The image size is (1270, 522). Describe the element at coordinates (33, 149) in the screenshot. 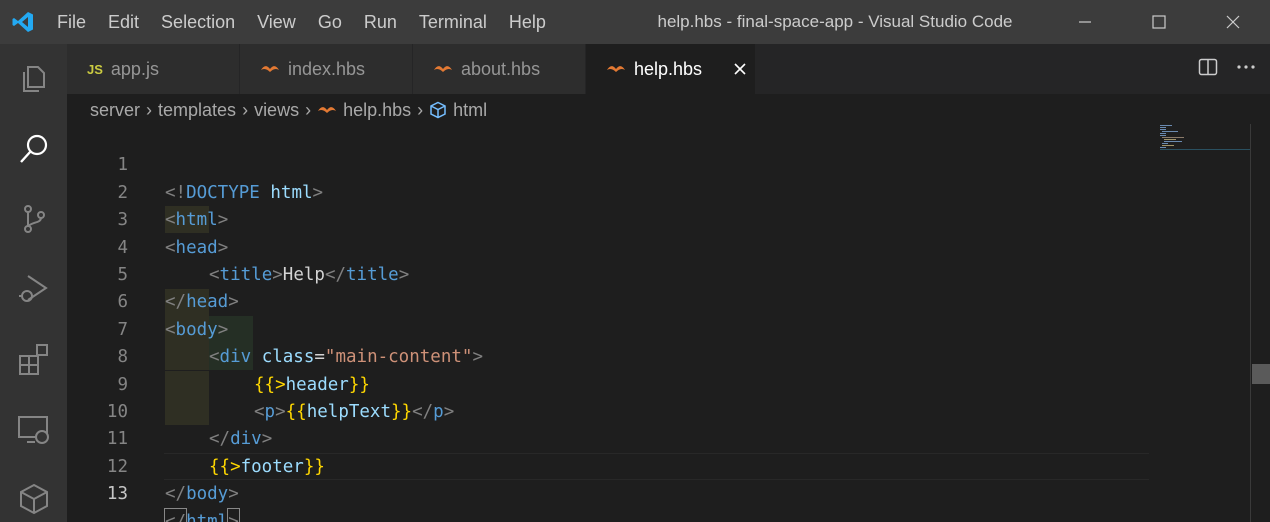

I see `search-icon` at that location.